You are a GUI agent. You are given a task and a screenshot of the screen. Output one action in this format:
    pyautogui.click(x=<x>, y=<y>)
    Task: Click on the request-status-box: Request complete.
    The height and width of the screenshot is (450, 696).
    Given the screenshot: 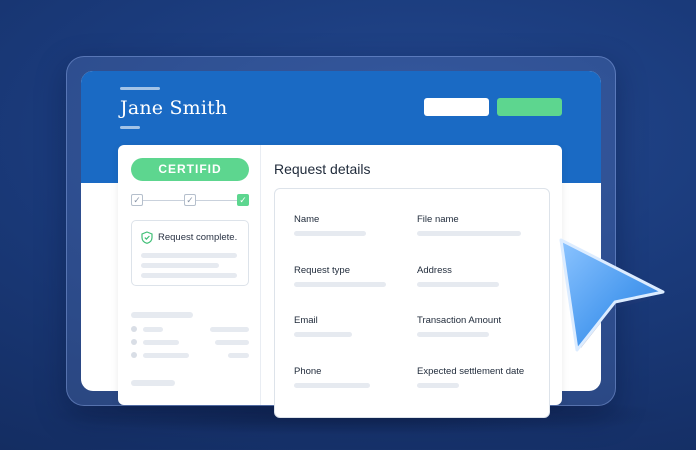 What is the action you would take?
    pyautogui.click(x=190, y=253)
    